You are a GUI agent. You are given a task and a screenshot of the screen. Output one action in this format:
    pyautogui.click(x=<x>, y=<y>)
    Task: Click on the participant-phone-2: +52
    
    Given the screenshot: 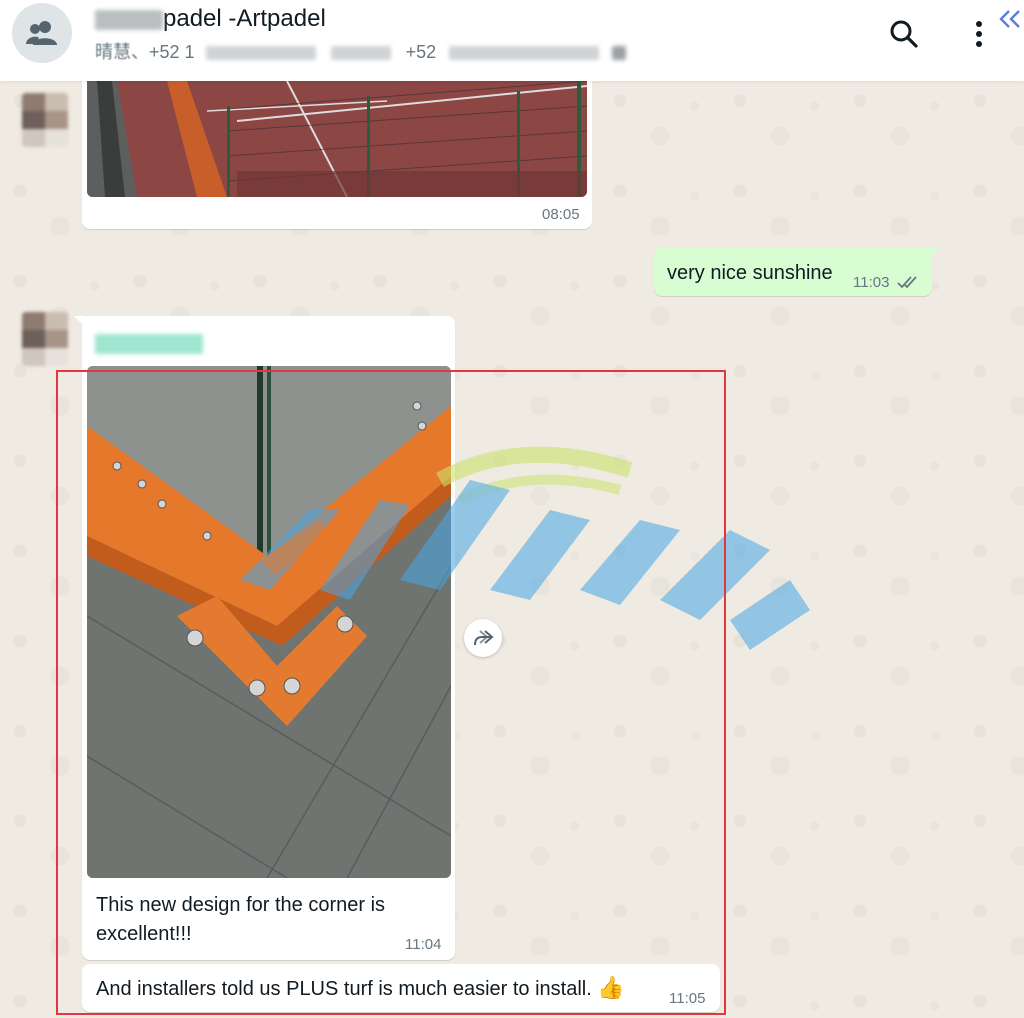 What is the action you would take?
    pyautogui.click(x=421, y=52)
    